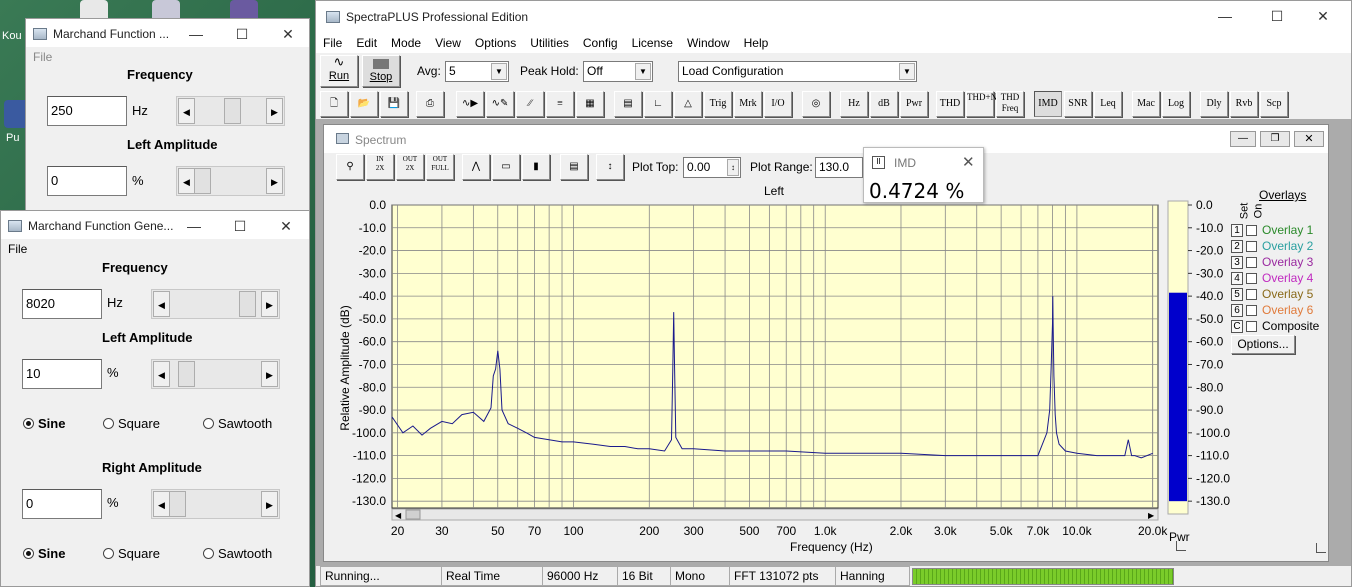 The image size is (1352, 587). What do you see at coordinates (610, 167) in the screenshot?
I see `scale-icon: ↕` at bounding box center [610, 167].